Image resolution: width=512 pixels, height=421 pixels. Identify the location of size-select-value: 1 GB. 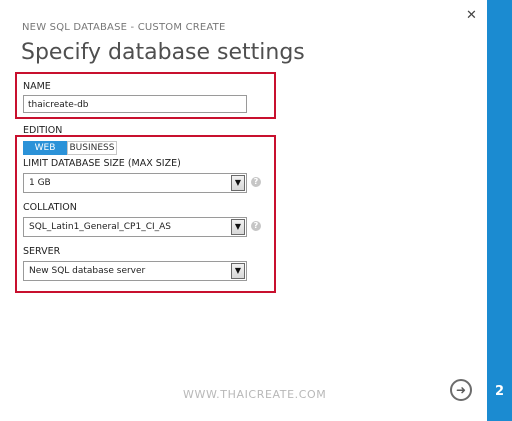
(40, 183).